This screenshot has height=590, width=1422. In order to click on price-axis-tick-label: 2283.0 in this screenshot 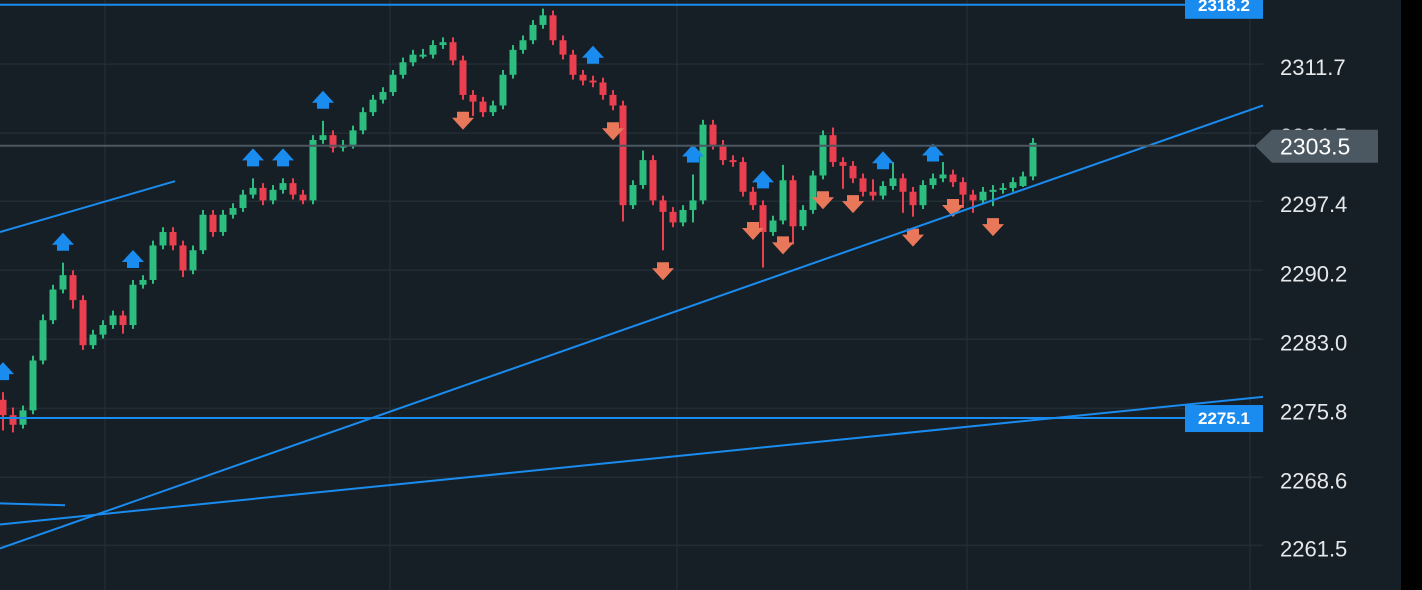, I will do `click(1313, 342)`.